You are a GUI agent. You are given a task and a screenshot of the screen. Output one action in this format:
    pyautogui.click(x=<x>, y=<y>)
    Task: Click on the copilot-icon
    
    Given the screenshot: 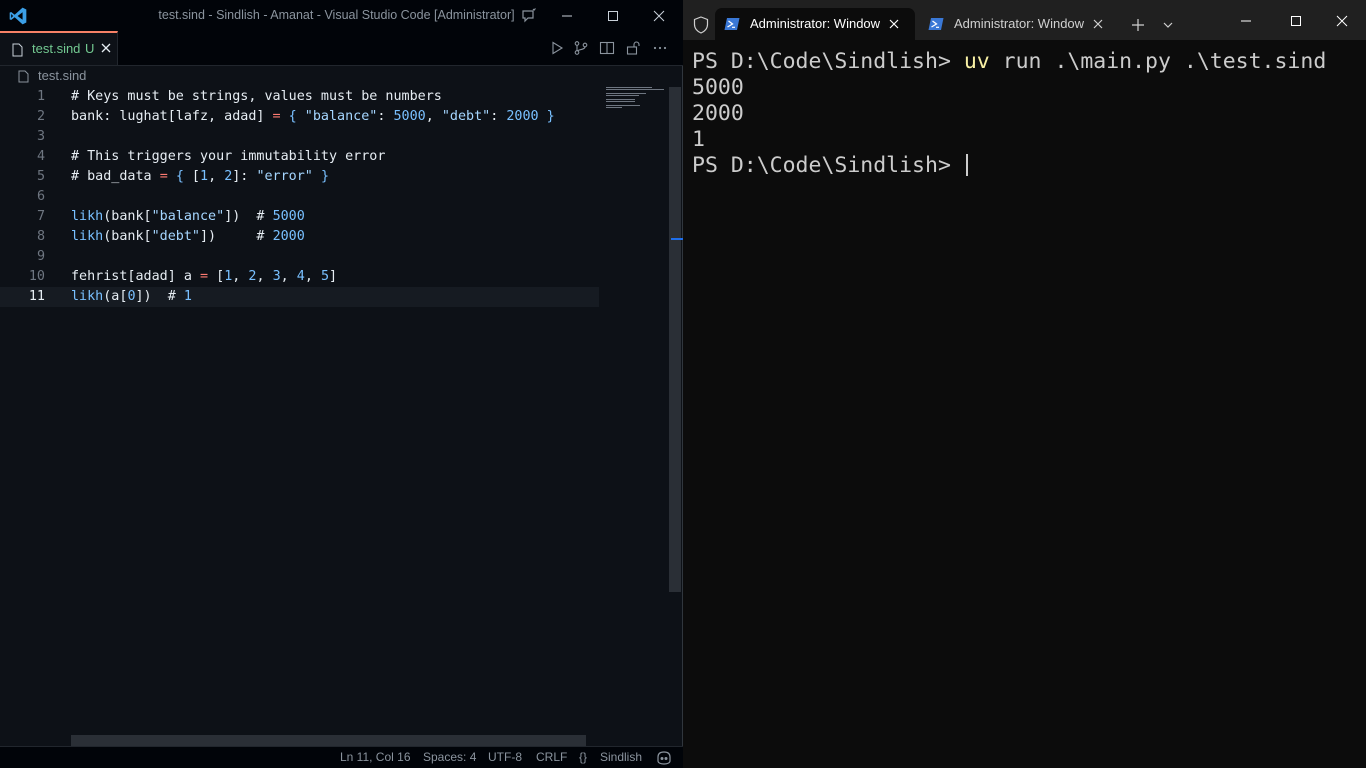 What is the action you would take?
    pyautogui.click(x=664, y=757)
    